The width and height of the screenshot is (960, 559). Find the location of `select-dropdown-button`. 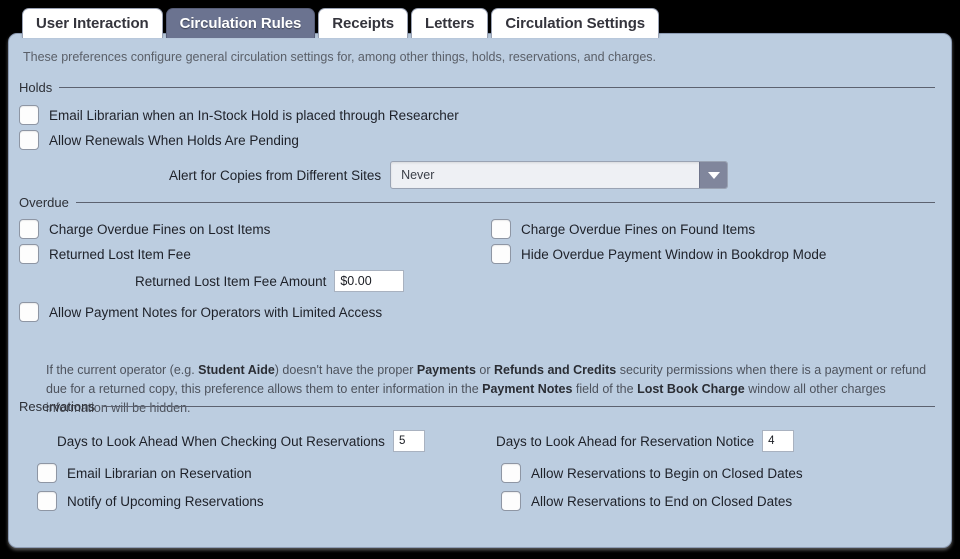

select-dropdown-button is located at coordinates (713, 175).